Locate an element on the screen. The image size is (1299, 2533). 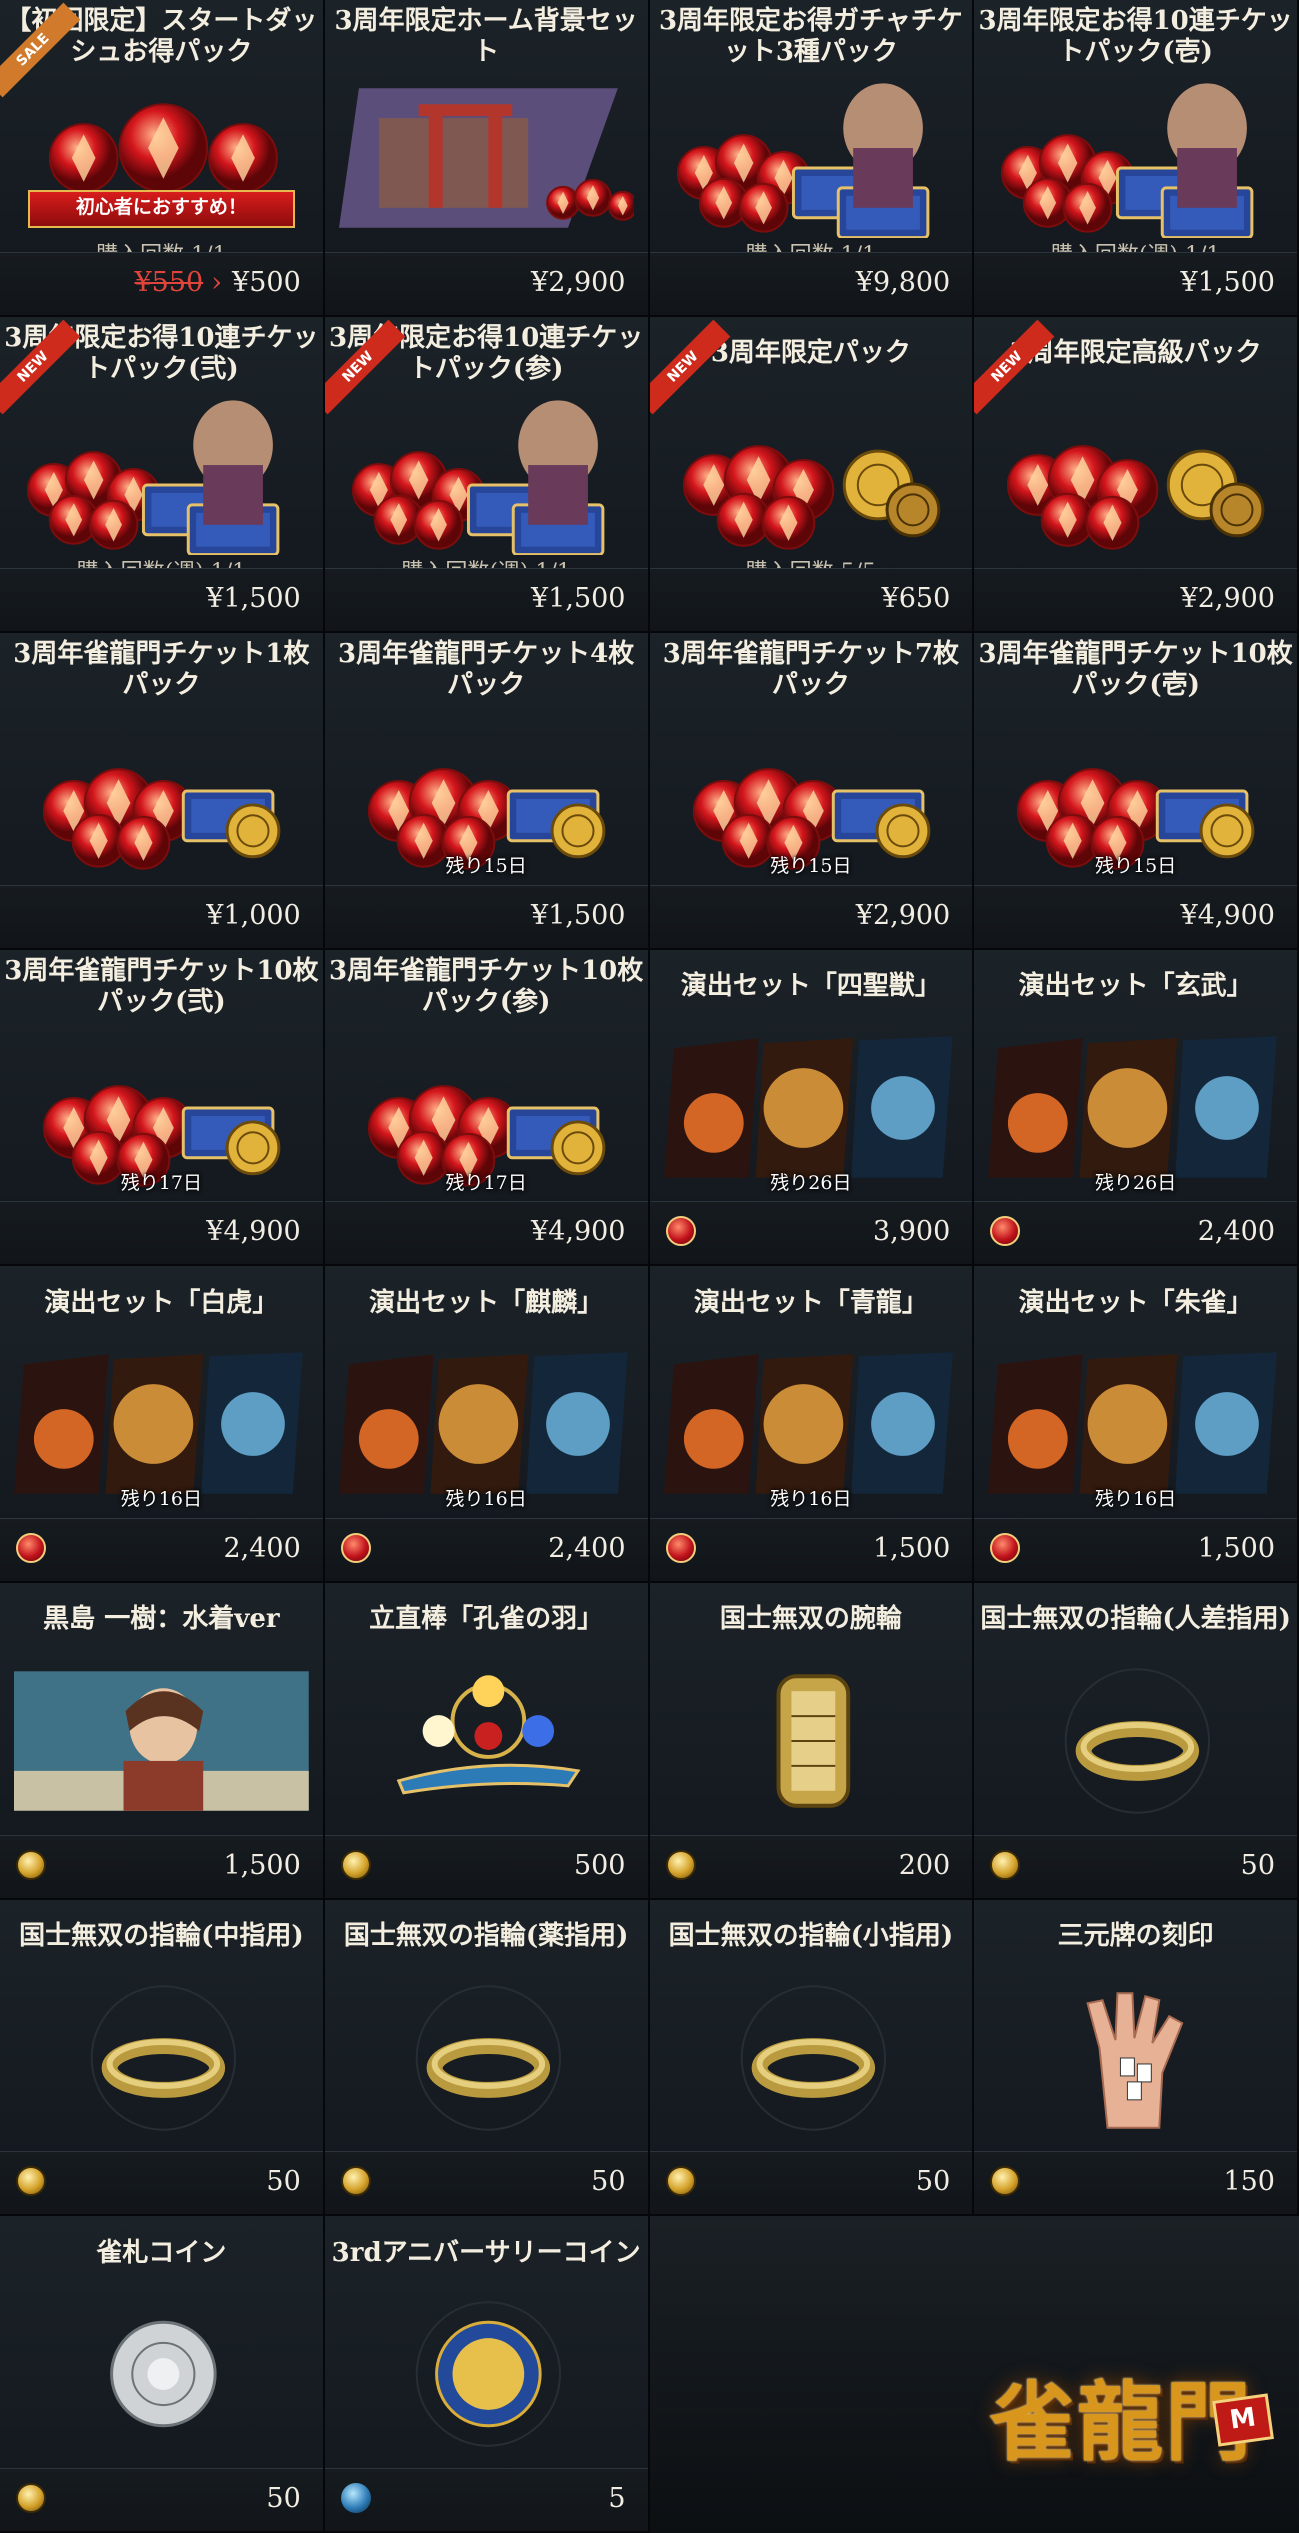
shop-item-card: 3周年雀龍門チケット1枚パック ¥1,000 is located at coordinates (162, 791).